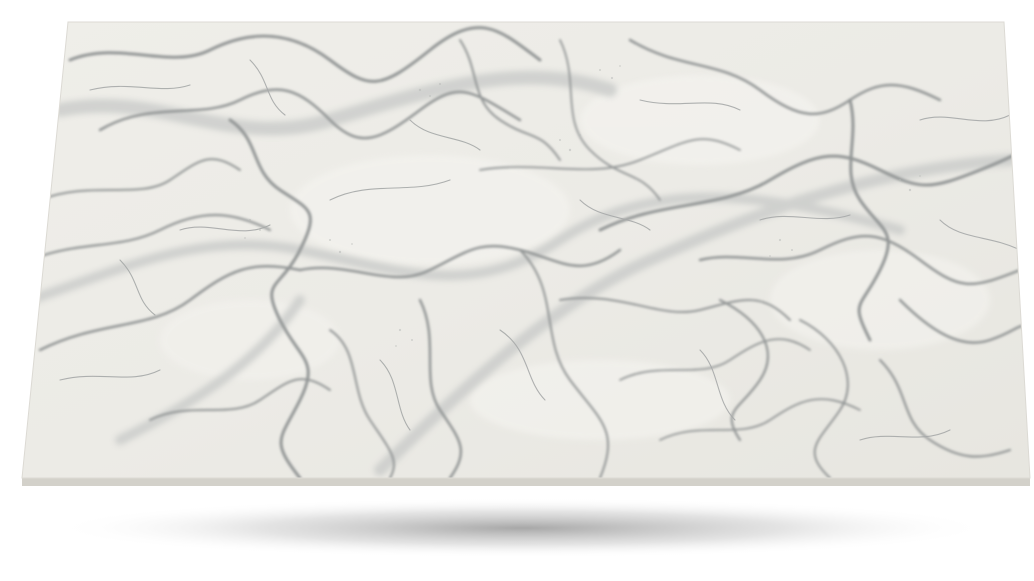  What do you see at coordinates (526, 482) in the screenshot?
I see `slab-edge` at bounding box center [526, 482].